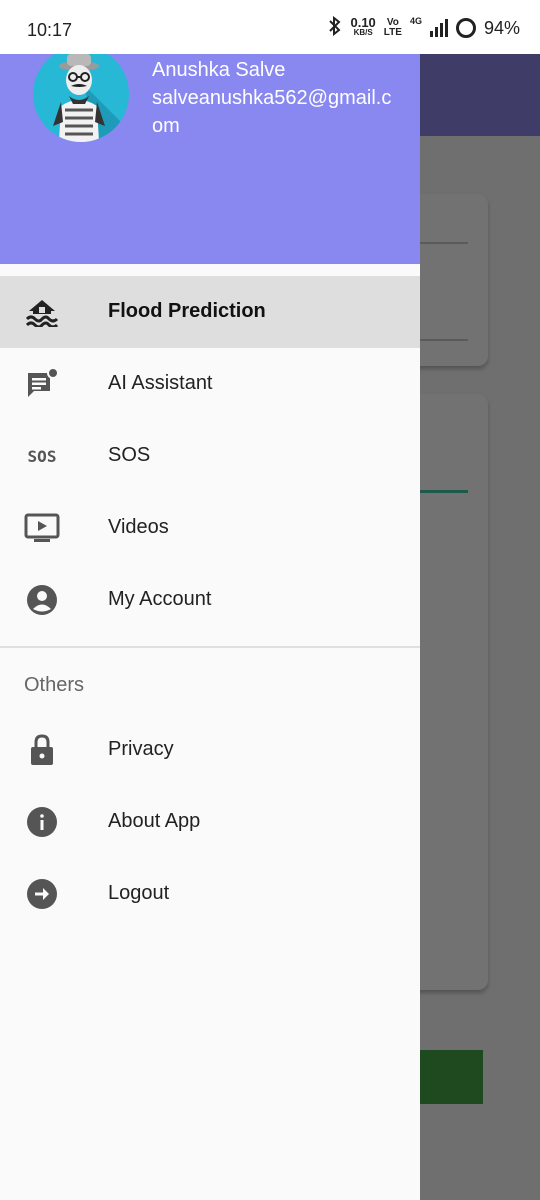  Describe the element at coordinates (210, 894) in the screenshot. I see `menu-item-logout: Logout` at that location.